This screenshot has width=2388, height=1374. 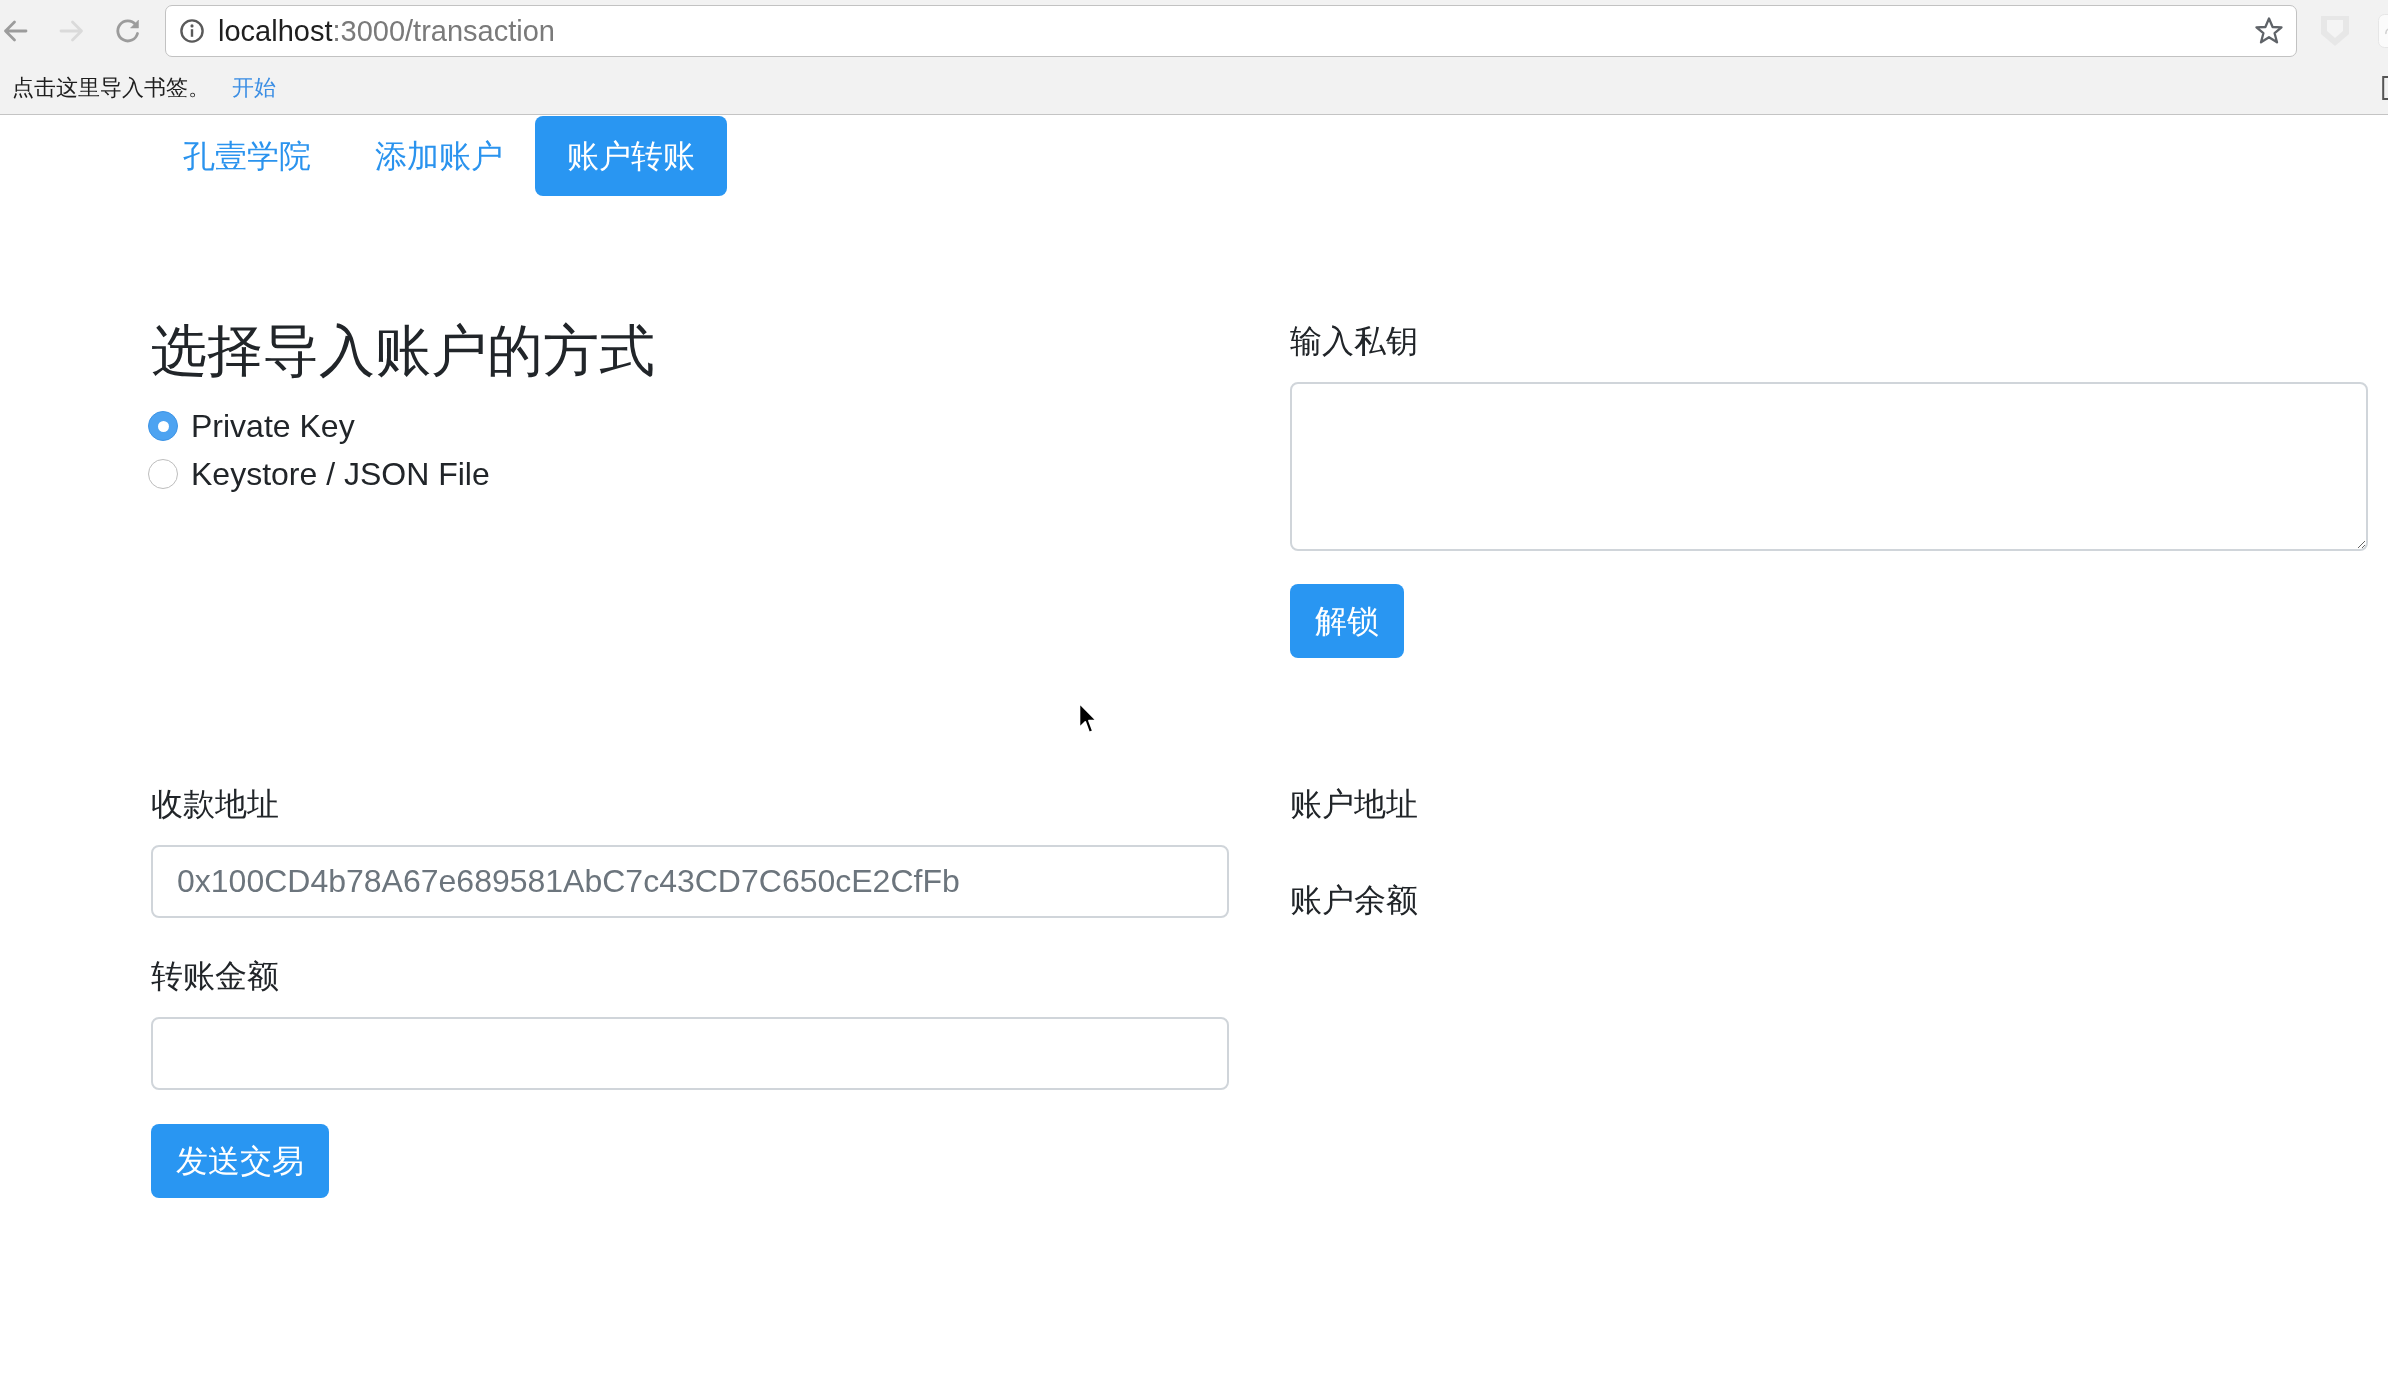 What do you see at coordinates (439, 156) in the screenshot?
I see `nav-tab: 添加账户` at bounding box center [439, 156].